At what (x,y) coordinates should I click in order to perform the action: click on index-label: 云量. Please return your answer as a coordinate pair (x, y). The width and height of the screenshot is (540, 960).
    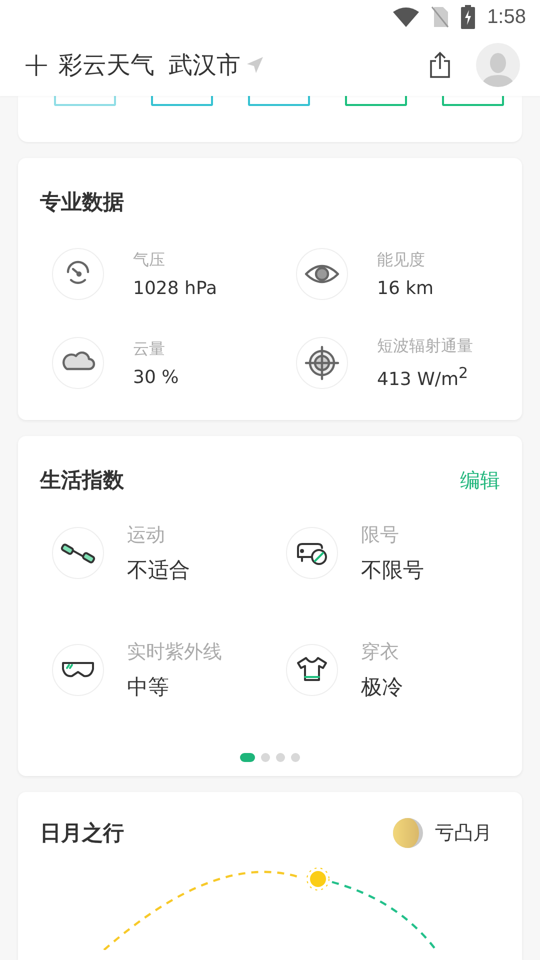
    Looking at the image, I should click on (149, 349).